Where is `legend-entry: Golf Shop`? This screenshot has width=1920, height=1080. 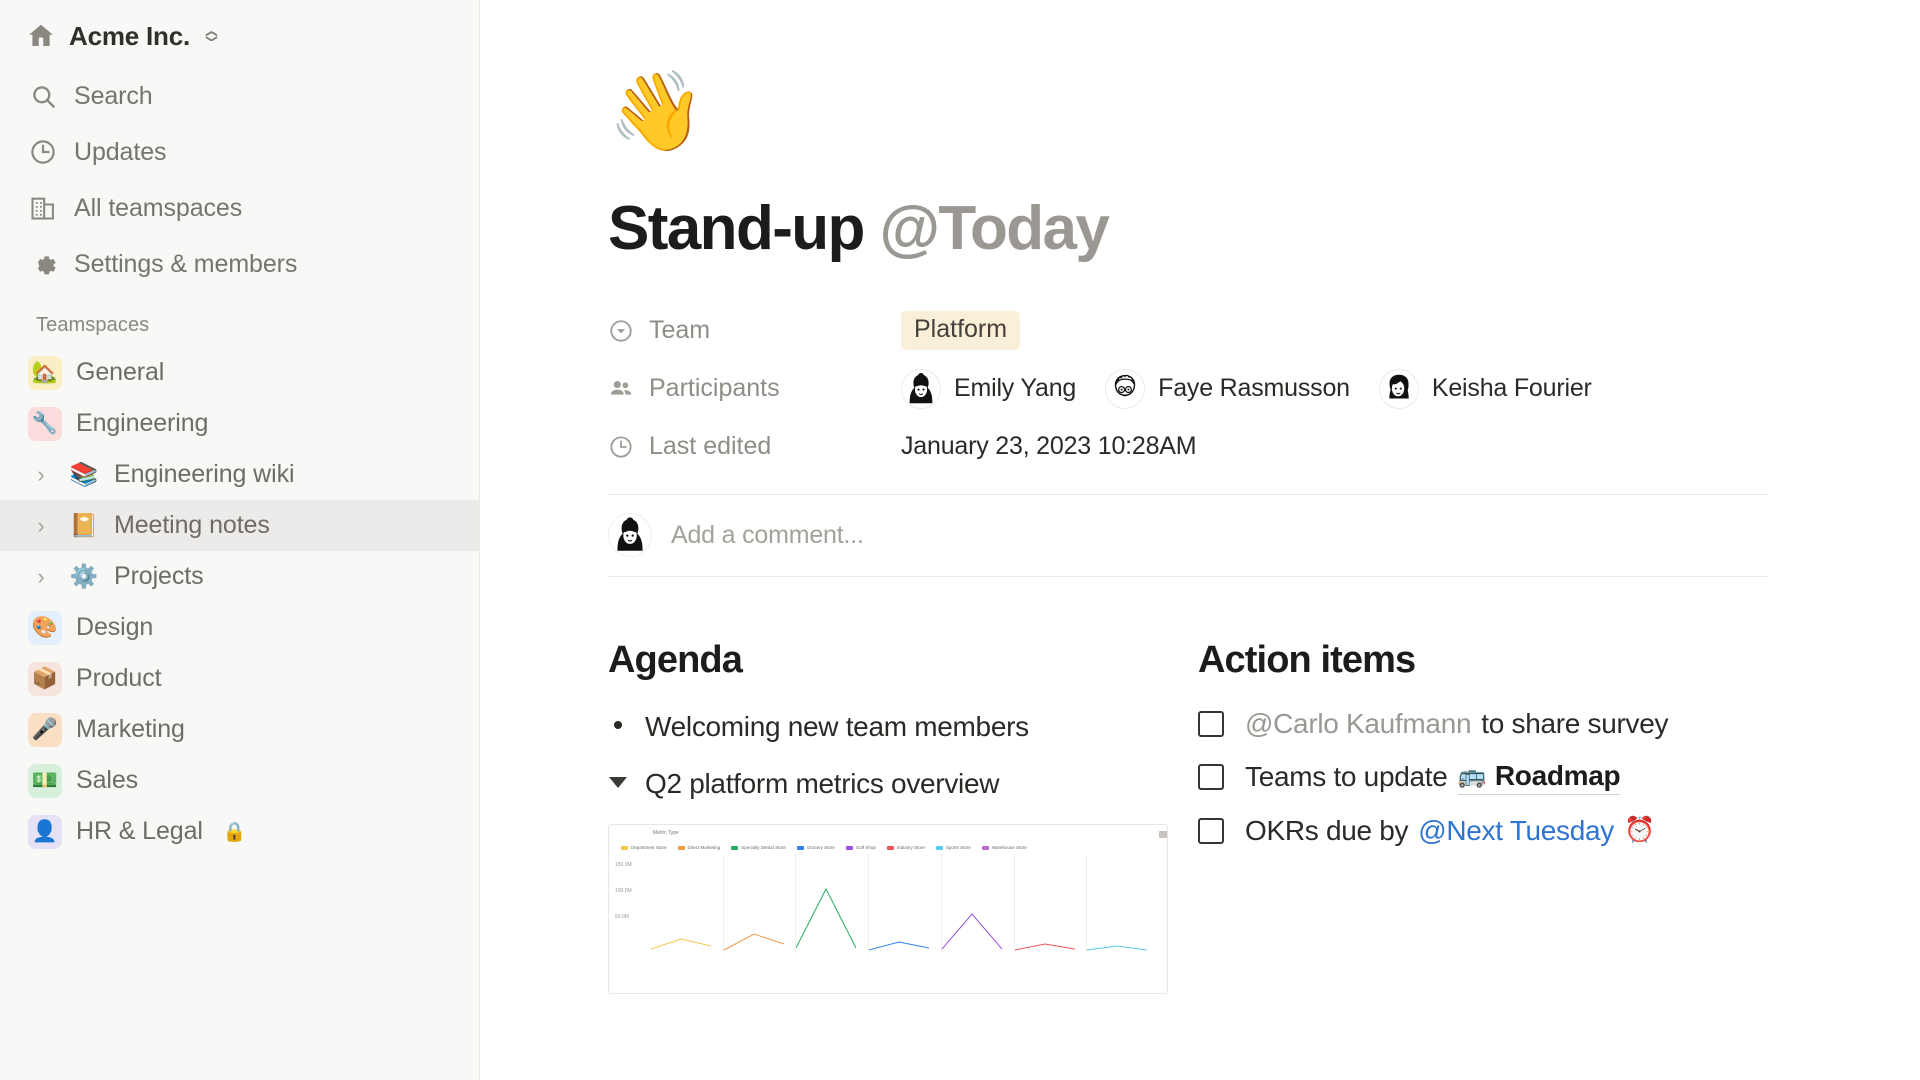 legend-entry: Golf Shop is located at coordinates (860, 847).